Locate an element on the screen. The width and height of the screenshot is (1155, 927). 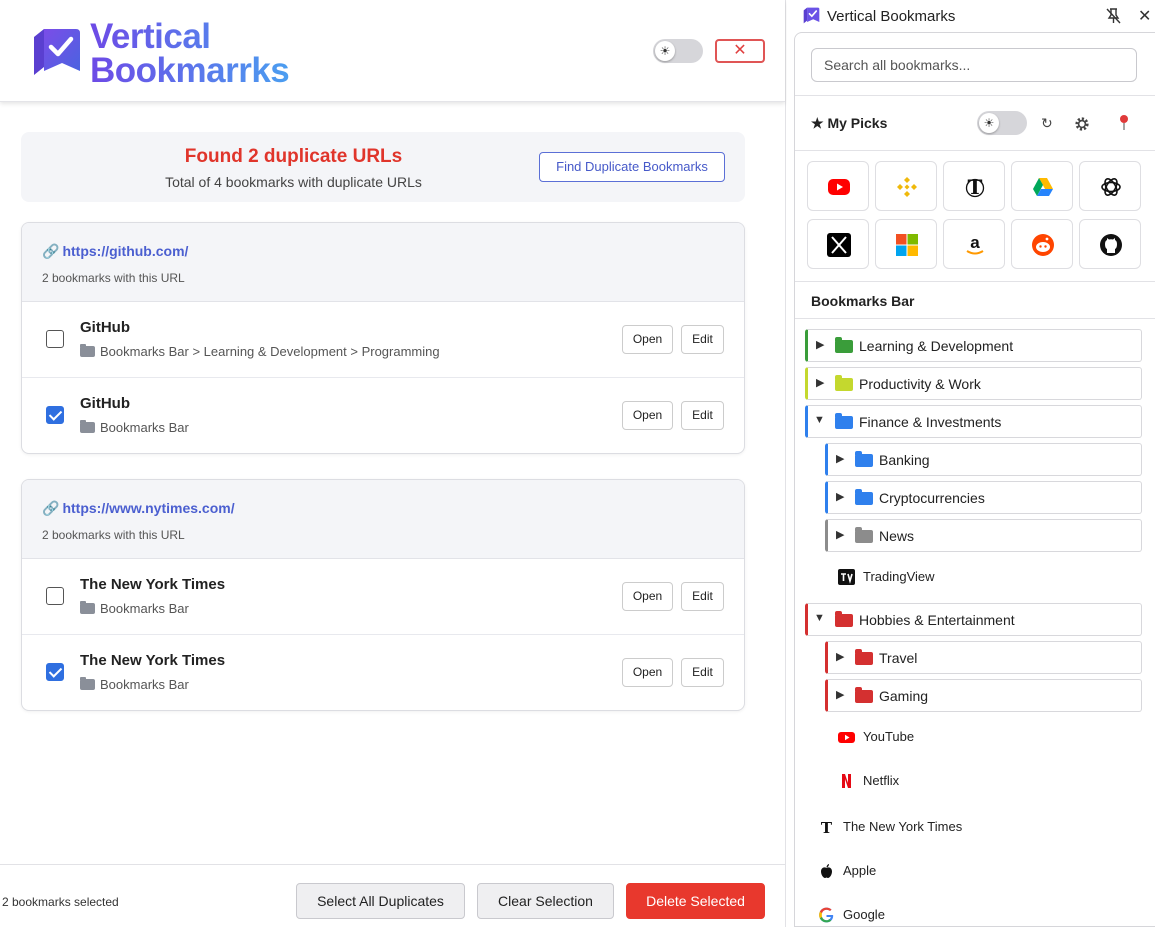
binance-icon is located at coordinates (907, 187).